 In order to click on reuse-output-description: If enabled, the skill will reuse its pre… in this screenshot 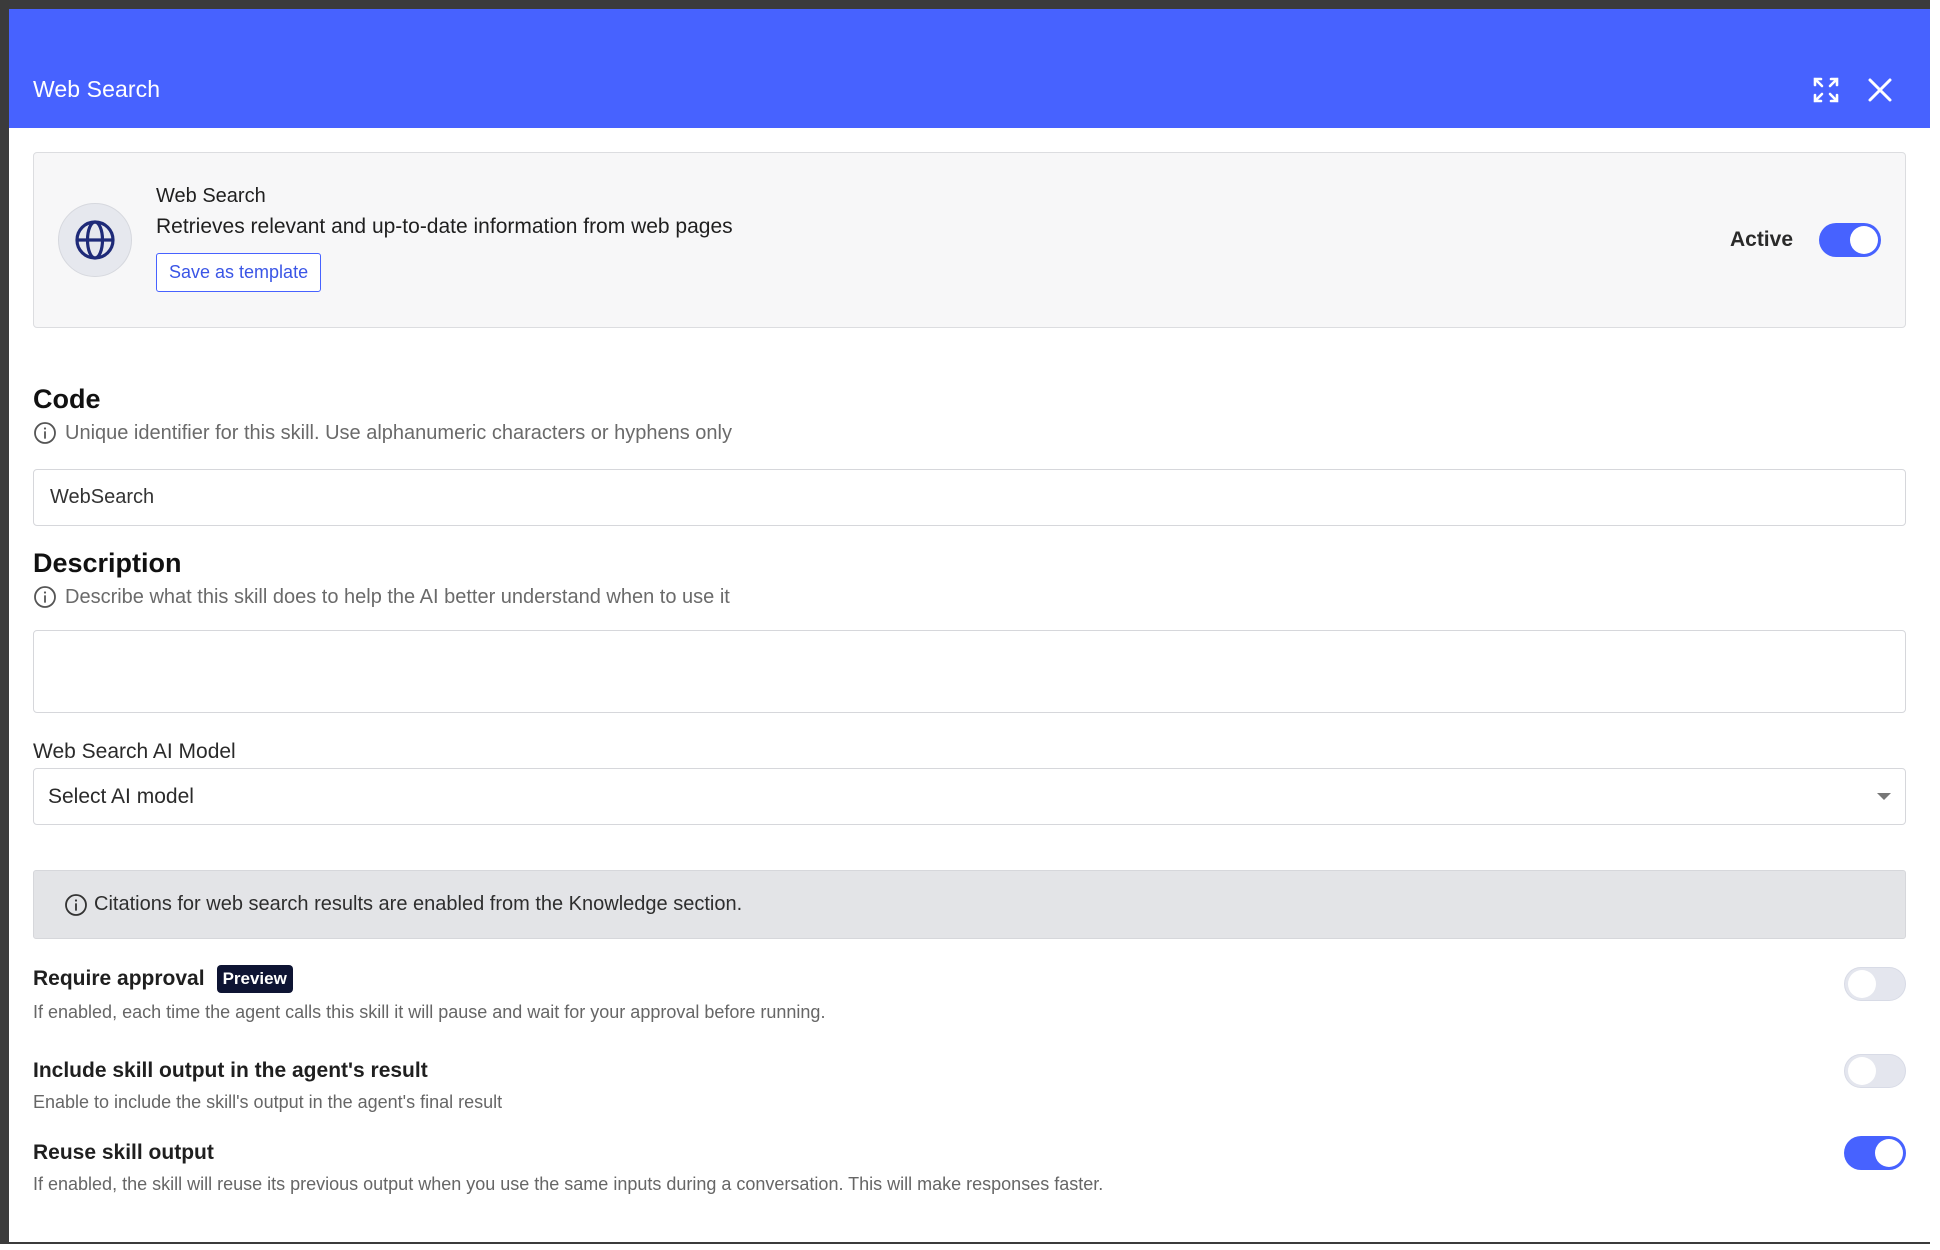, I will do `click(568, 1184)`.